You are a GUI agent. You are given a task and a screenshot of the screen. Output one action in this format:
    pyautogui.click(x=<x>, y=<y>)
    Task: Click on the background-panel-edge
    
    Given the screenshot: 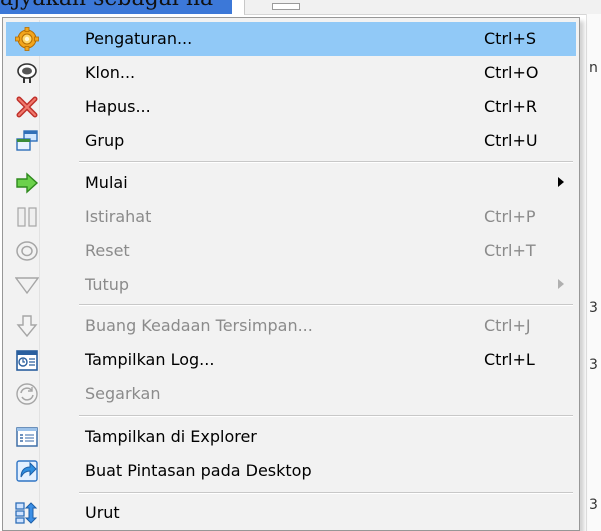 What is the action you would take?
    pyautogui.click(x=593, y=272)
    